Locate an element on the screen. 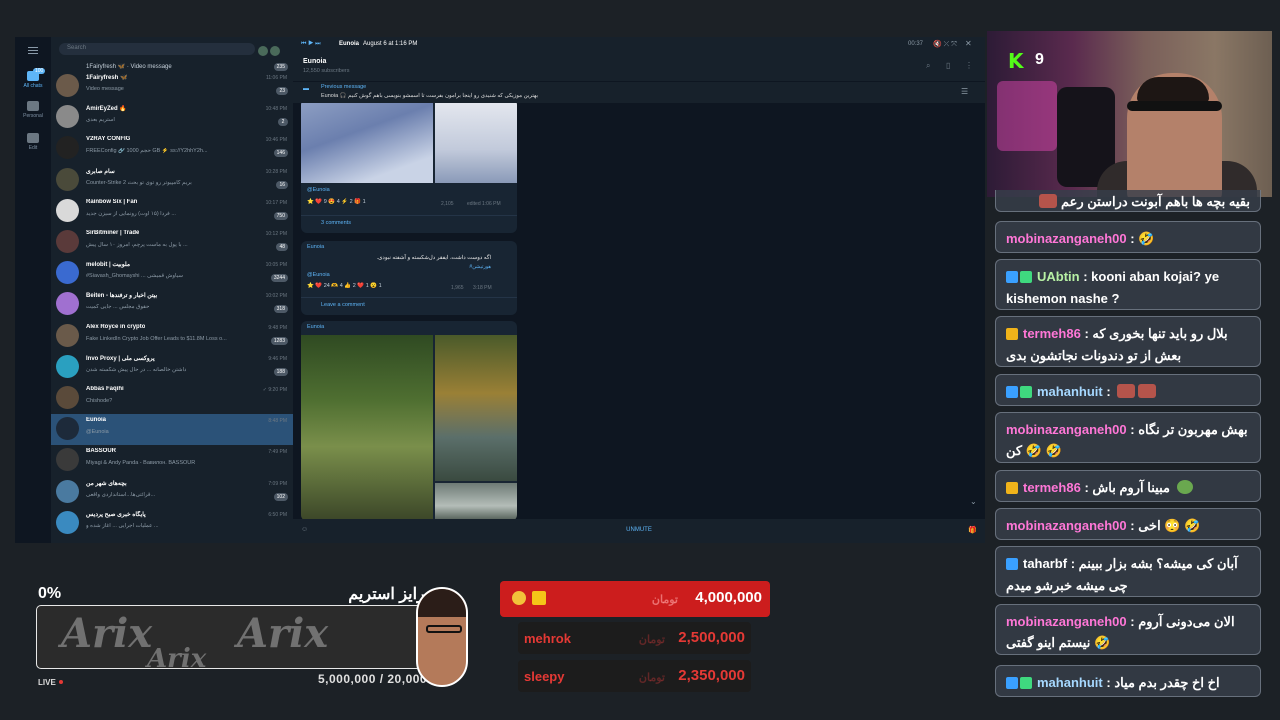 This screenshot has height=720, width=1280. chat-list-item: AmirEyZed 🔥 استریم بعدی 10:48 PM 2 is located at coordinates (172, 117).